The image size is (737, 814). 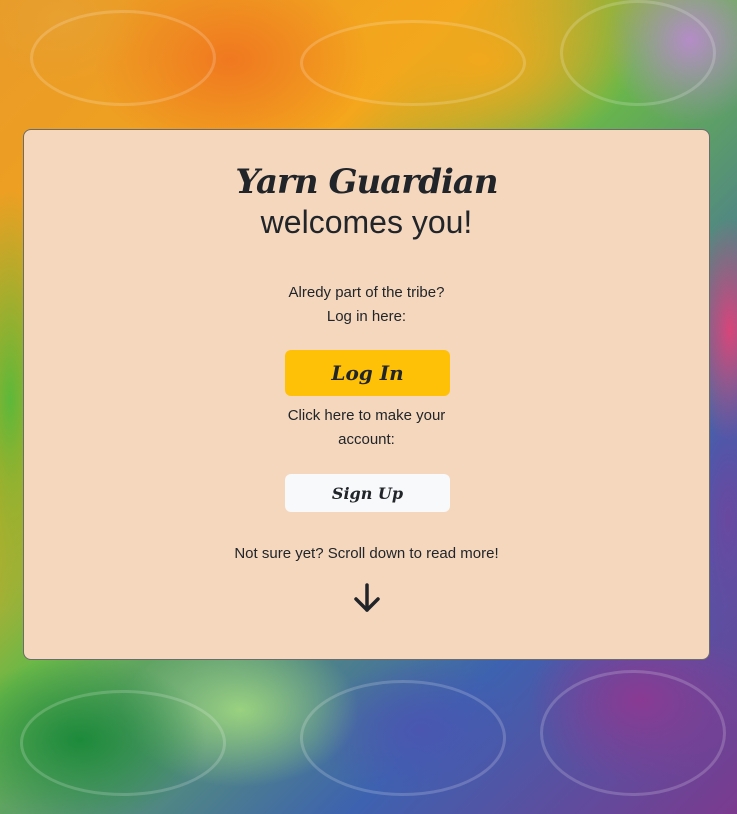 What do you see at coordinates (366, 182) in the screenshot?
I see `brand-title: Yarn Guardian` at bounding box center [366, 182].